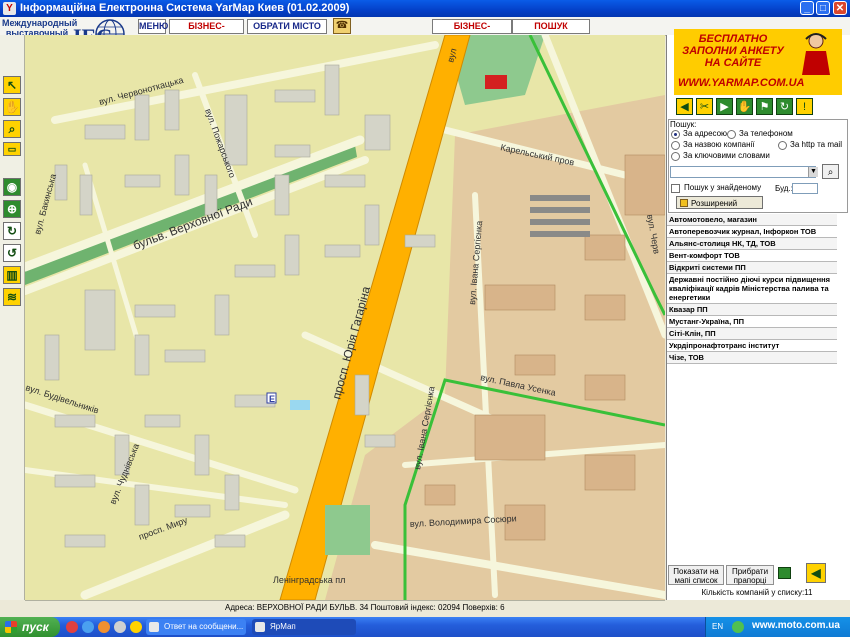 The width and height of the screenshot is (850, 637). What do you see at coordinates (684, 106) in the screenshot?
I see `arrow-left-icon: ◀` at bounding box center [684, 106].